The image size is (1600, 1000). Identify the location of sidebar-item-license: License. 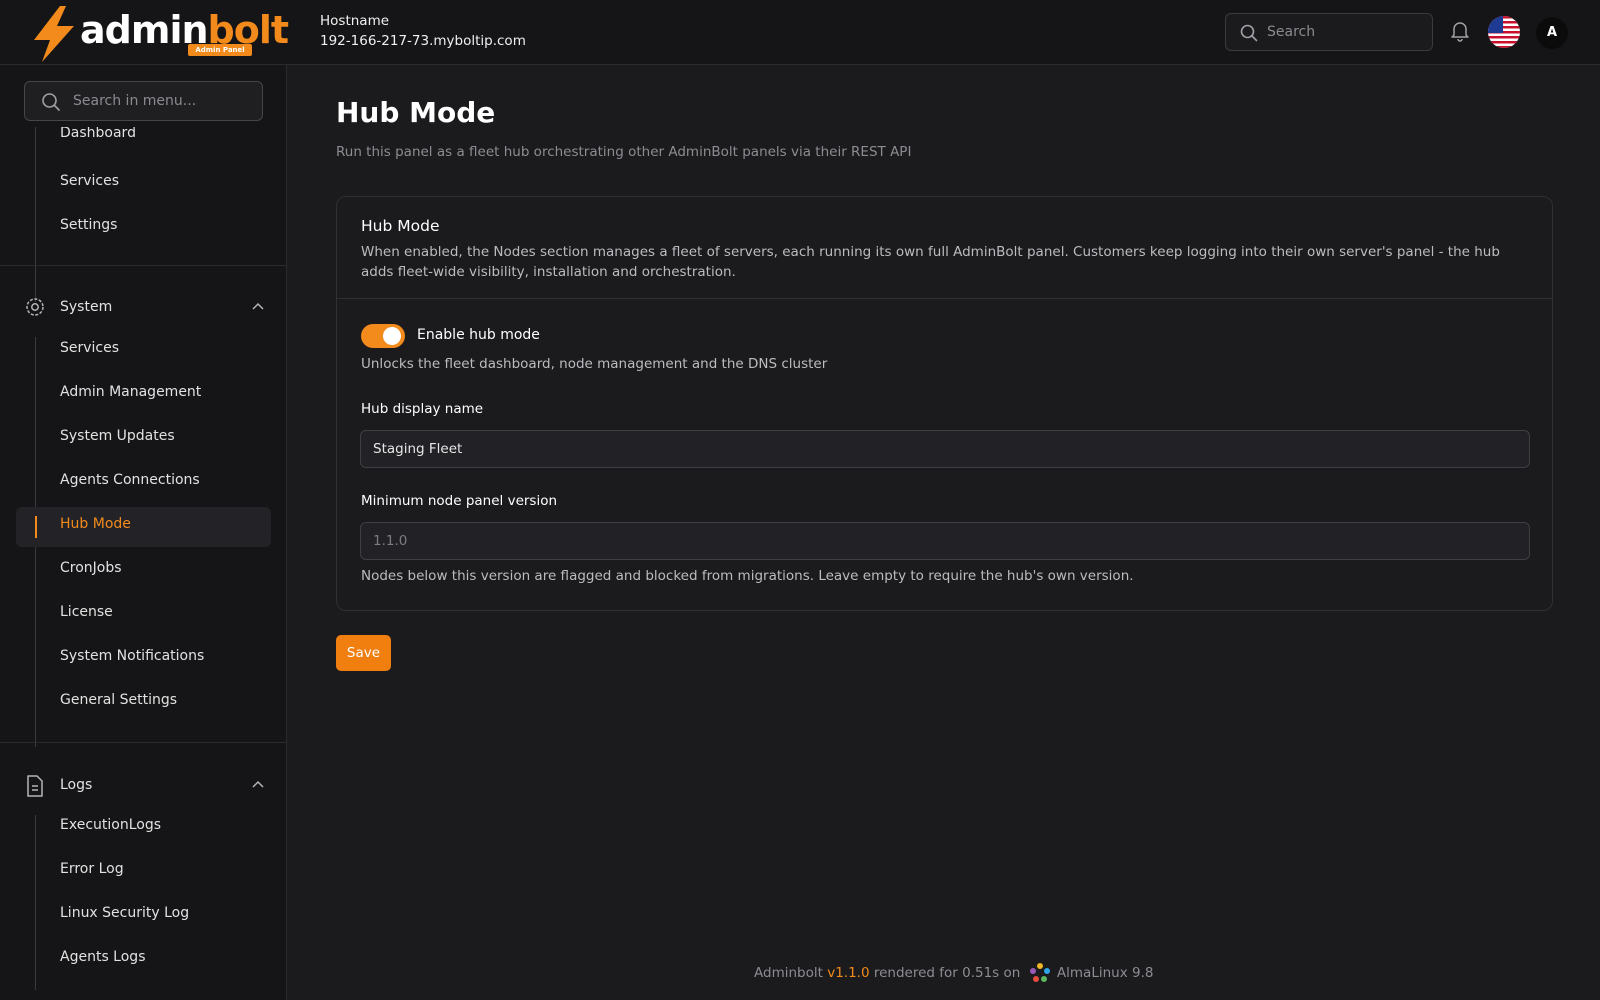
(86, 612).